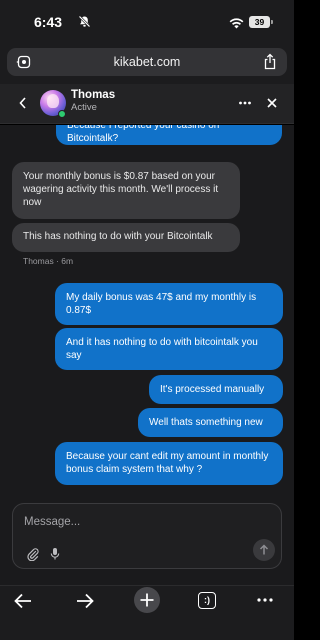 Image resolution: width=320 pixels, height=640 pixels. I want to click on send-arrow-icon, so click(264, 549).